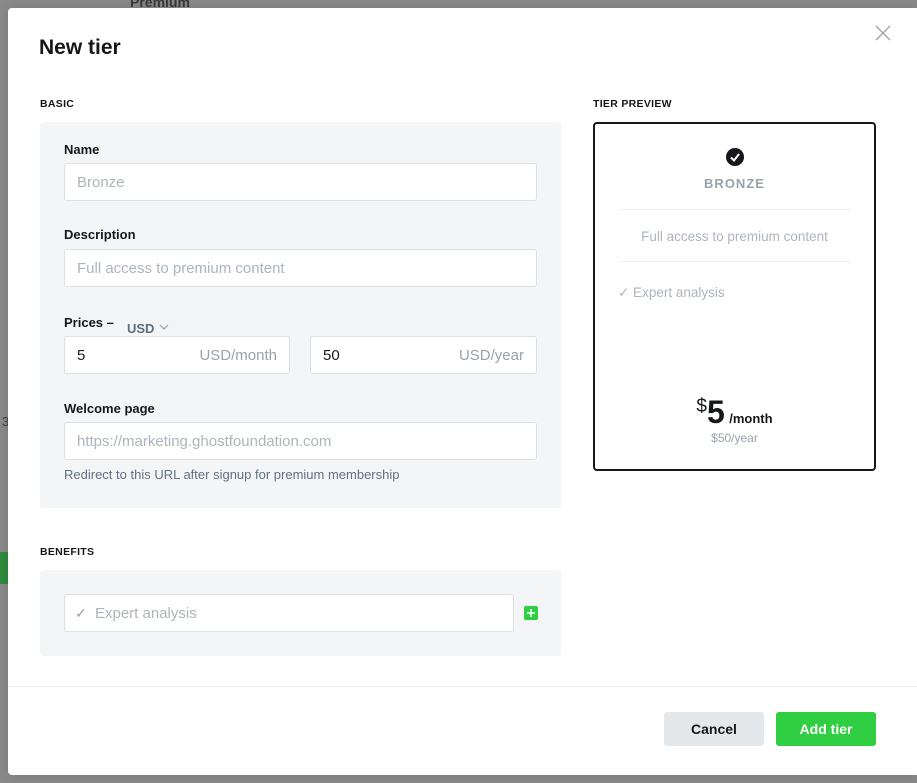 This screenshot has width=917, height=783. Describe the element at coordinates (80, 47) in the screenshot. I see `modal-title: New tier` at that location.